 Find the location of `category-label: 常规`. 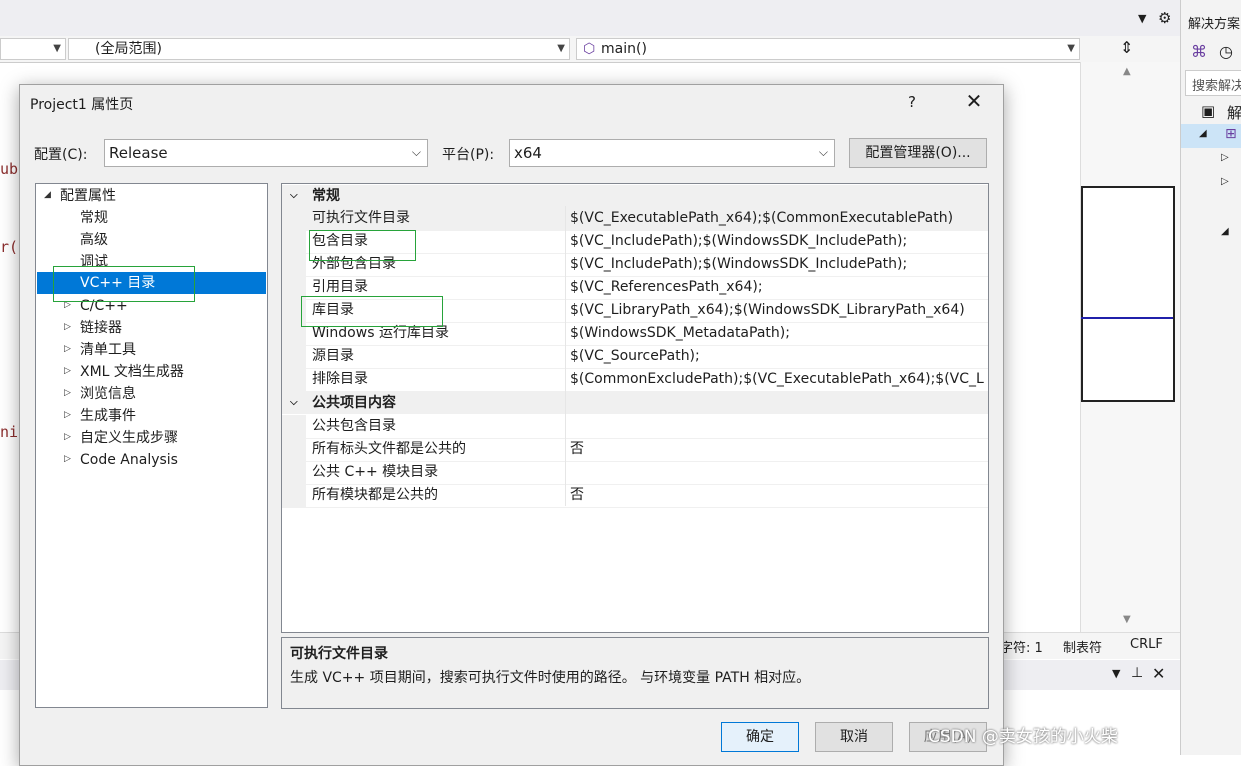

category-label: 常规 is located at coordinates (326, 196).